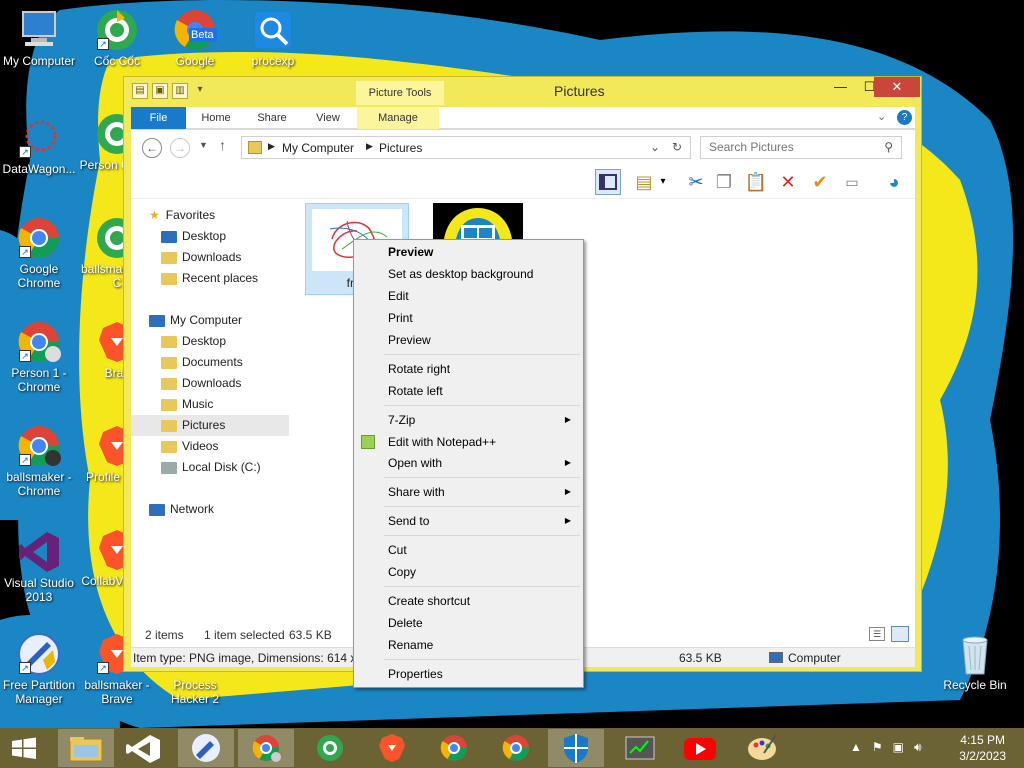  Describe the element at coordinates (86, 748) in the screenshot. I see `taskbar-file-explorer` at that location.